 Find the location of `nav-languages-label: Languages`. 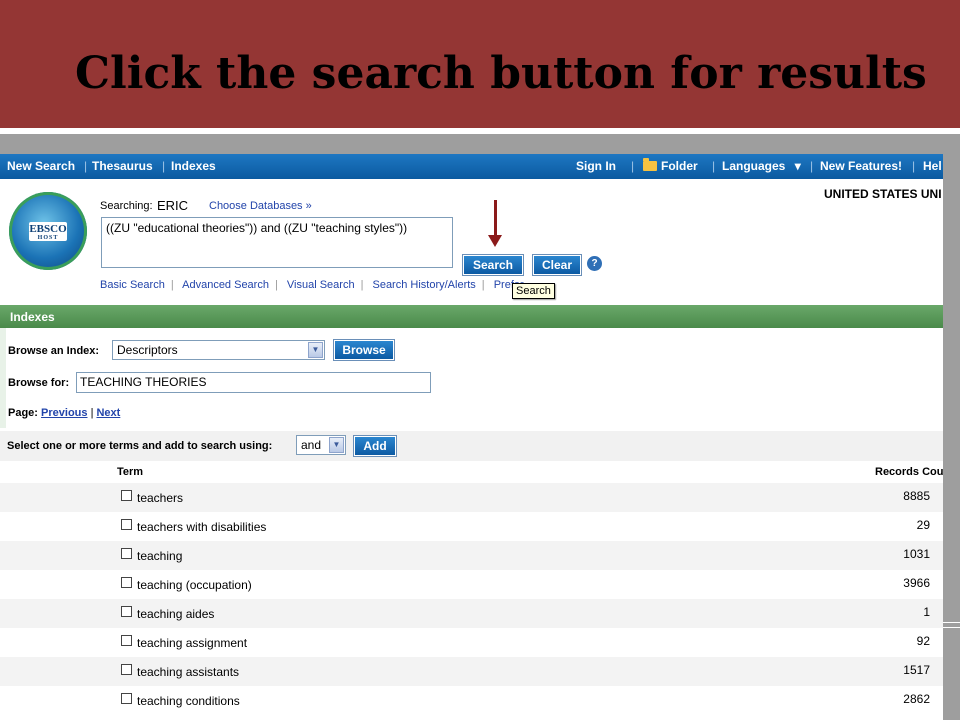

nav-languages-label: Languages is located at coordinates (754, 166).